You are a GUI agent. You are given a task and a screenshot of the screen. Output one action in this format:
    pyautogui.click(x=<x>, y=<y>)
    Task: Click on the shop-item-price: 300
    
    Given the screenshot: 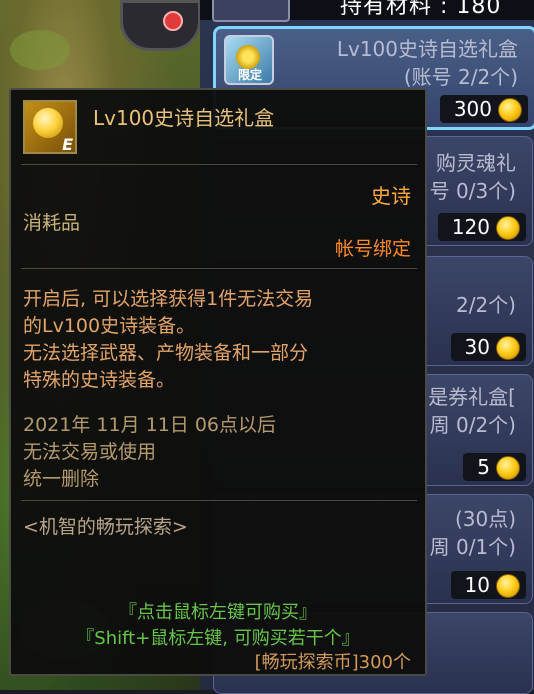 What is the action you would take?
    pyautogui.click(x=472, y=109)
    